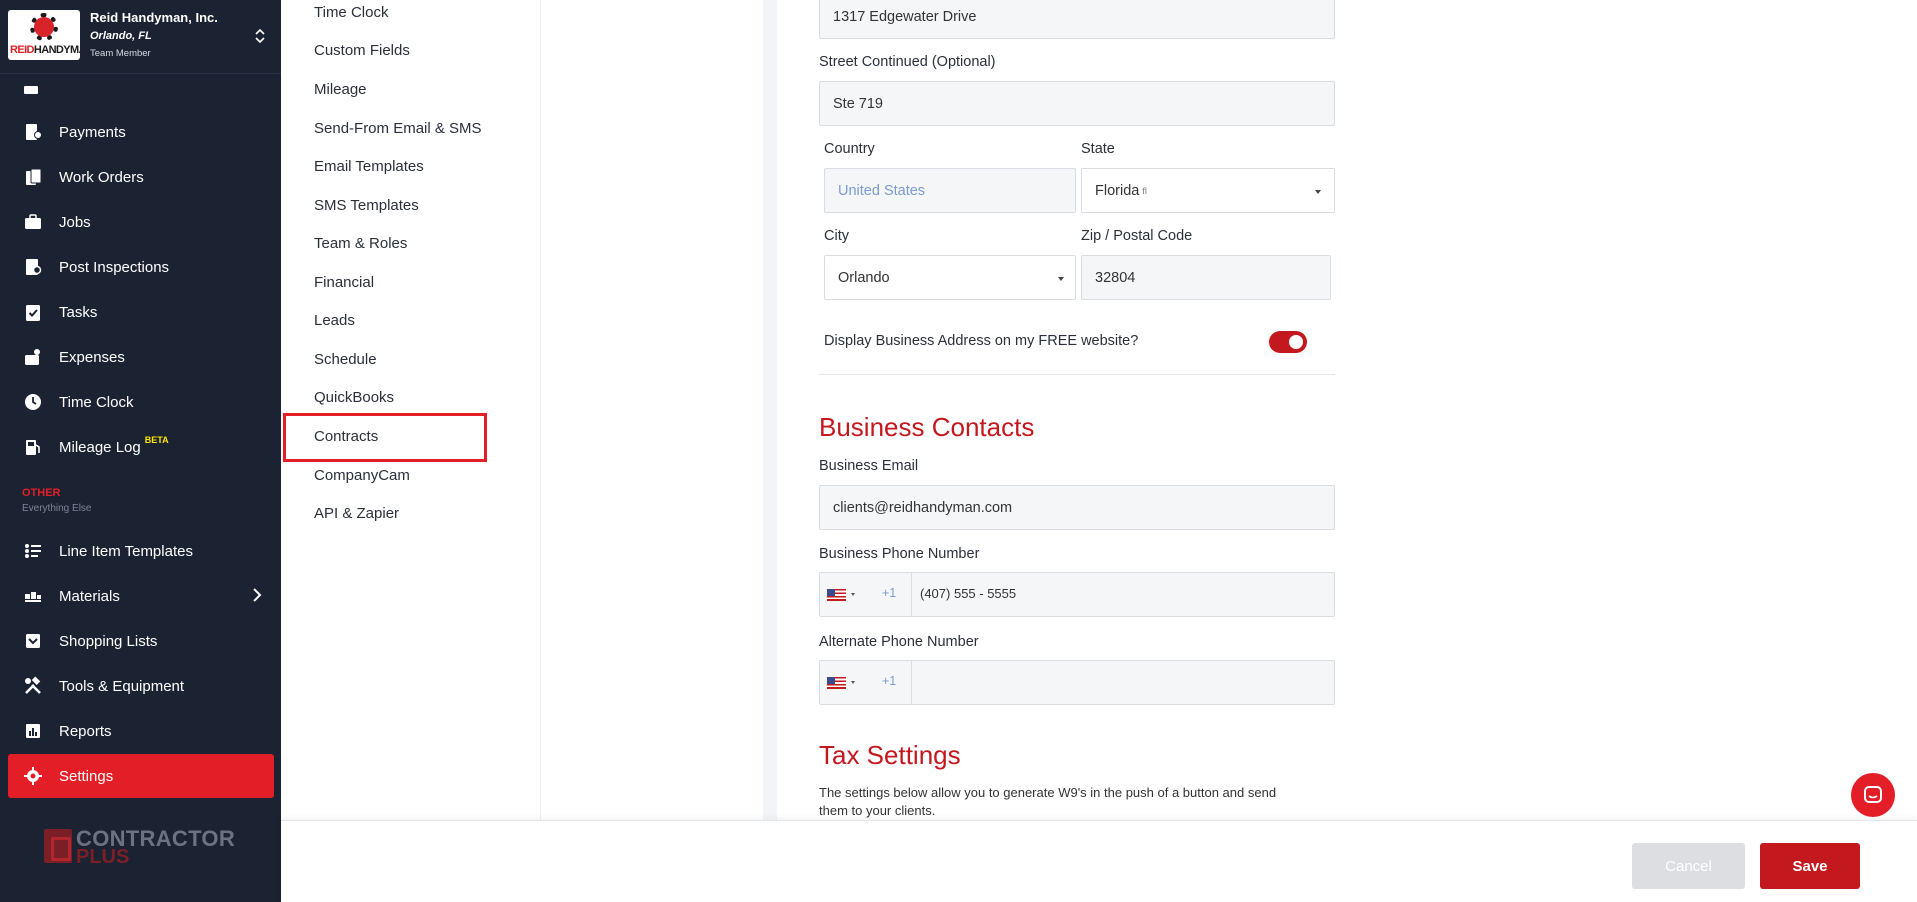 This screenshot has width=1917, height=902. I want to click on nav-tools-equipment: Tools & Equipment, so click(141, 686).